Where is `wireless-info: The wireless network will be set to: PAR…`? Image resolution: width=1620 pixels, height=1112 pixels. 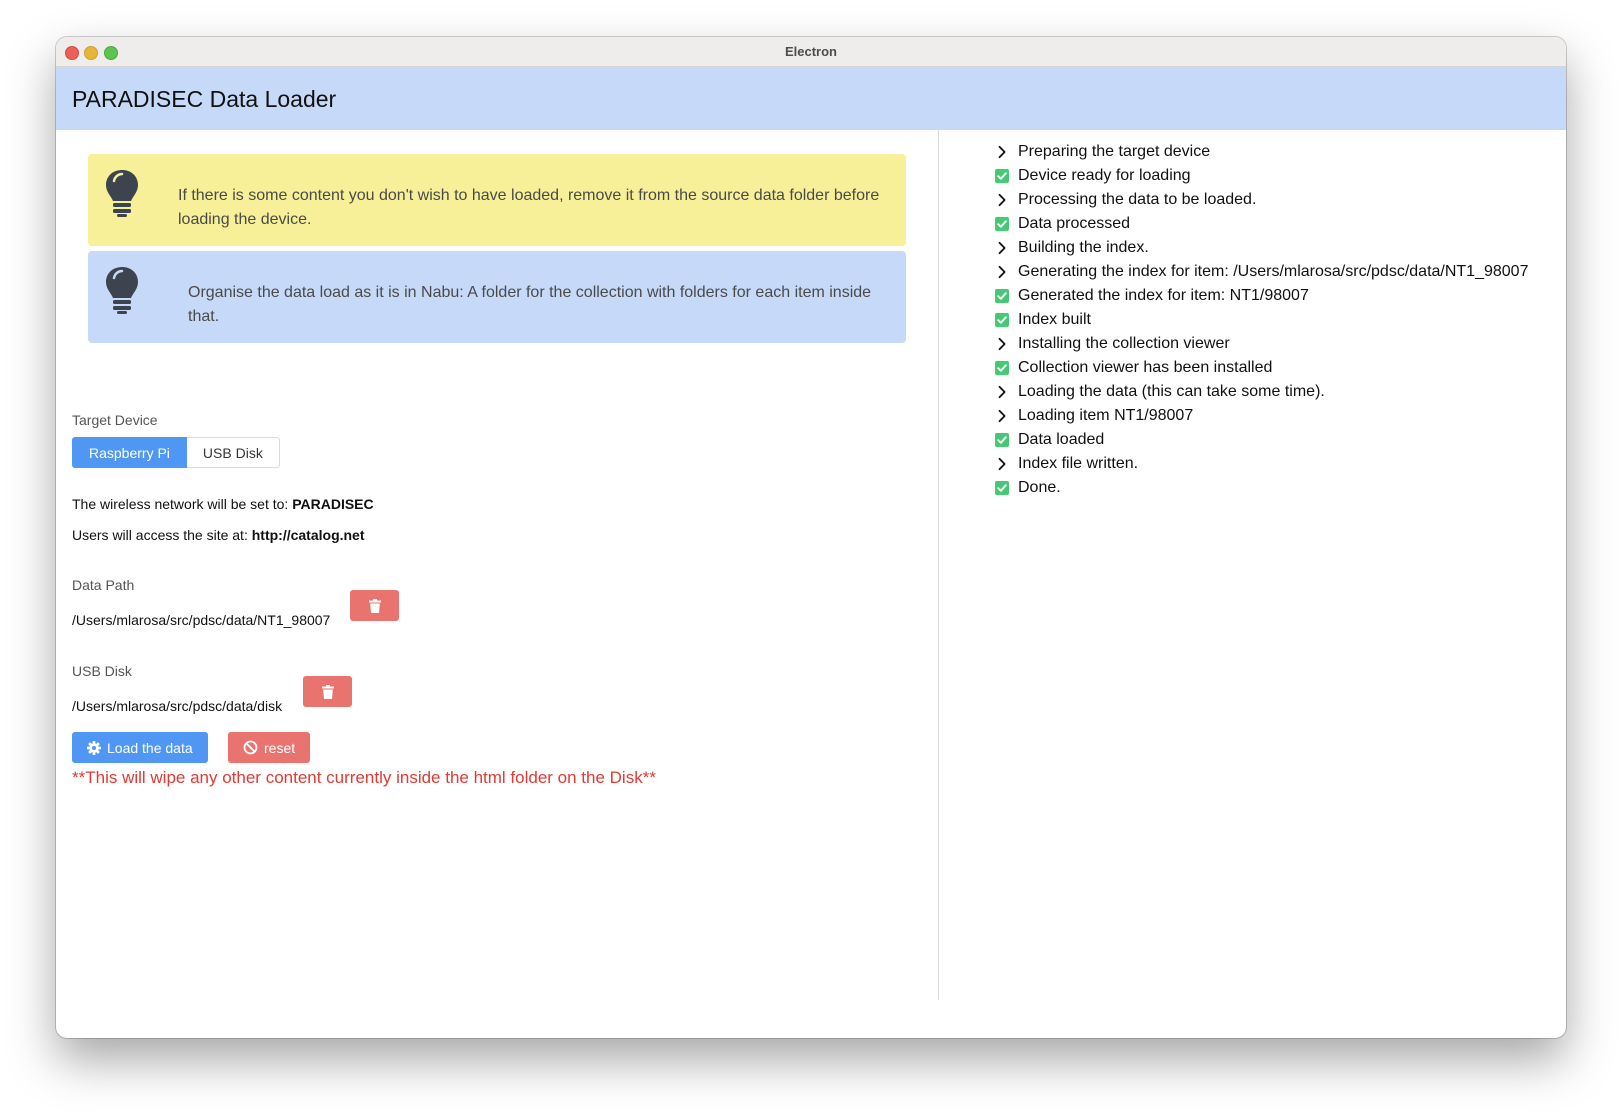 wireless-info: The wireless network will be set to: PAR… is located at coordinates (223, 504).